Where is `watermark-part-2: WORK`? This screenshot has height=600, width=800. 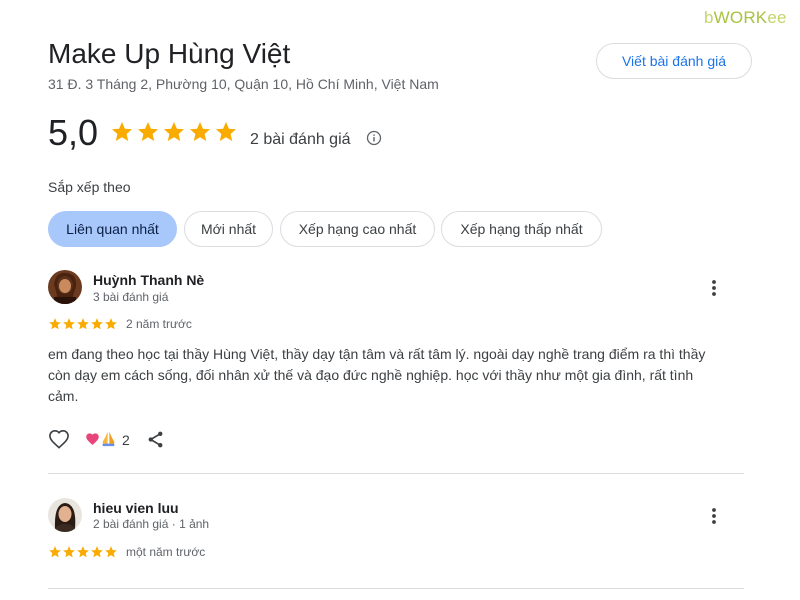
watermark-part-2: WORK is located at coordinates (740, 17).